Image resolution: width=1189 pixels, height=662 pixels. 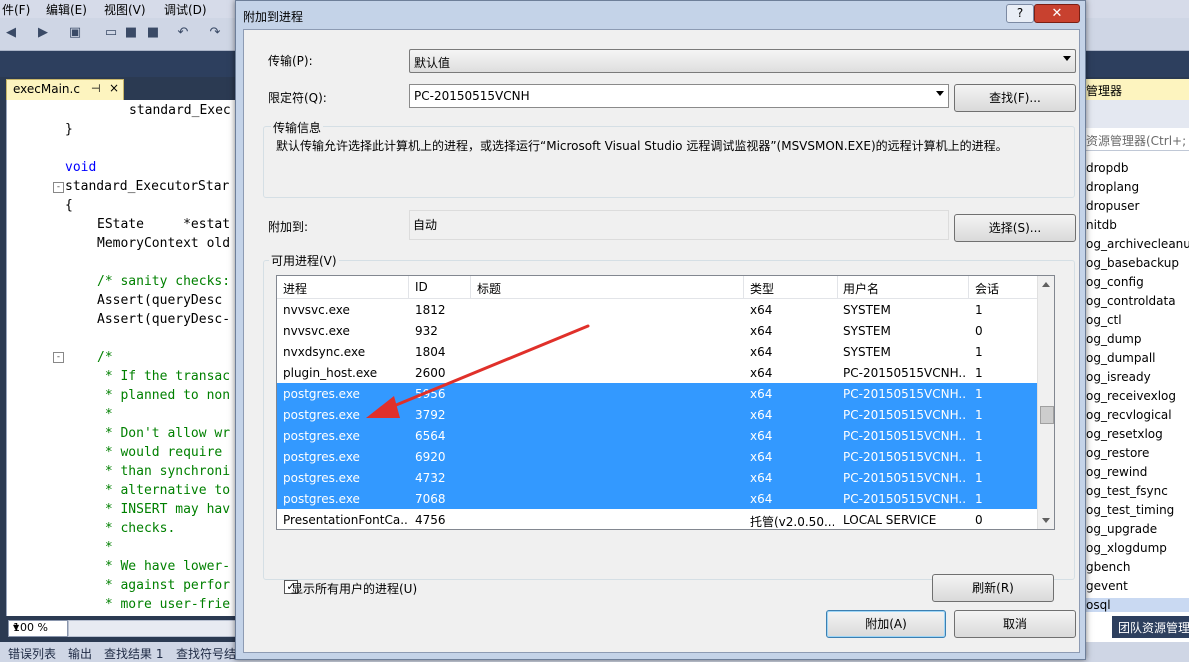 I want to click on transport-select: 默认值, so click(x=742, y=61).